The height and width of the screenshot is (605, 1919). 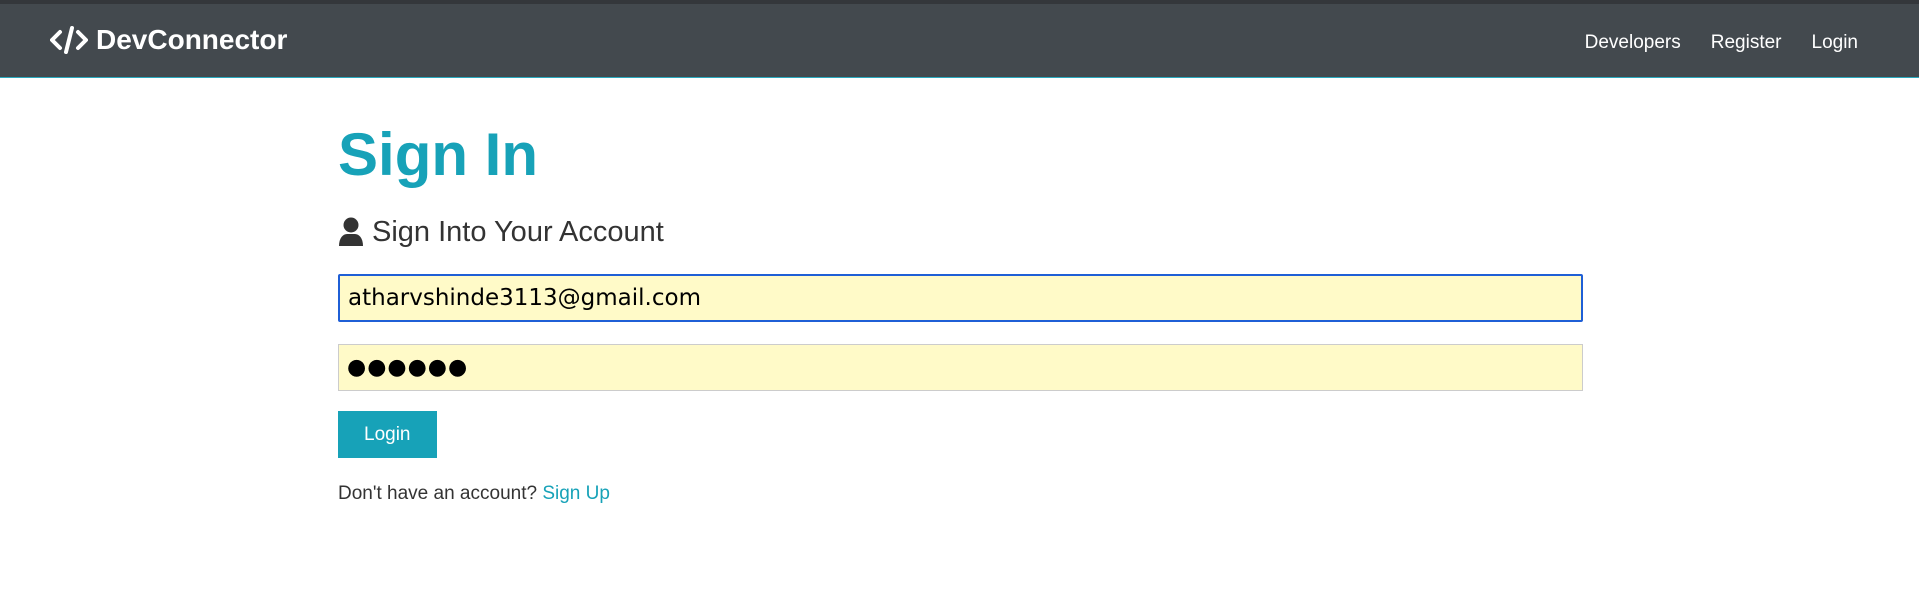 What do you see at coordinates (960, 494) in the screenshot?
I see `signup-prompt: Don't have an account? Sign Up` at bounding box center [960, 494].